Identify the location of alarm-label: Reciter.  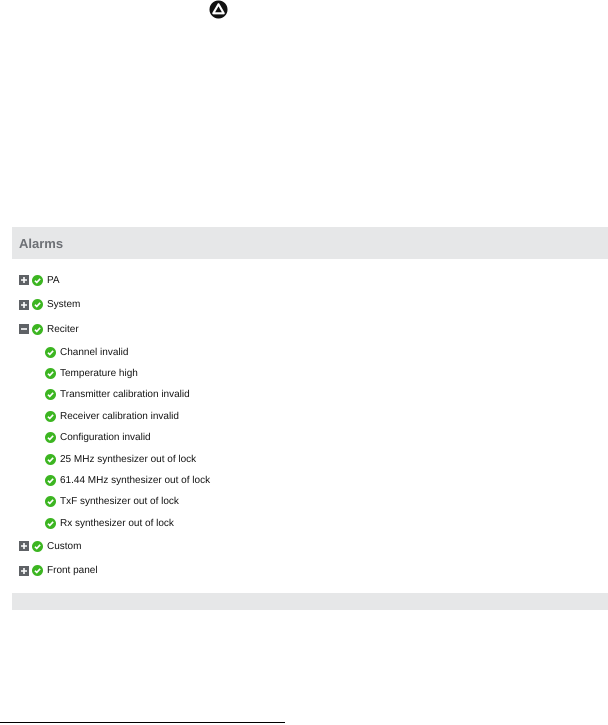
(63, 329).